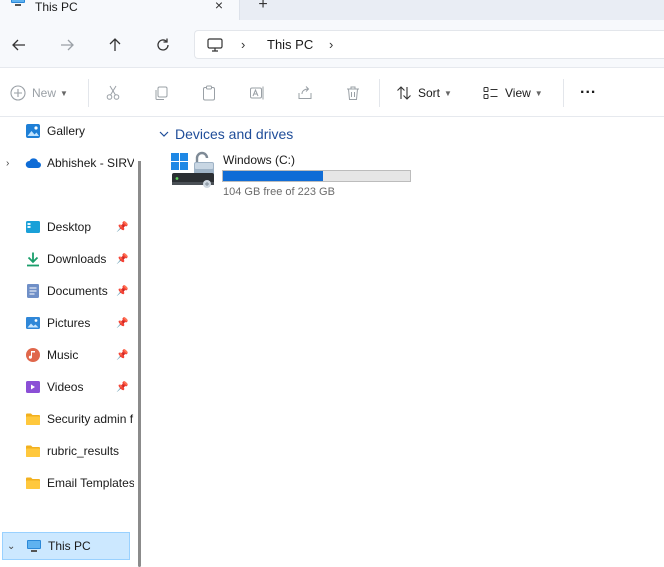 The image size is (664, 567). I want to click on sidebar-item-gallery: Gallery, so click(67, 131).